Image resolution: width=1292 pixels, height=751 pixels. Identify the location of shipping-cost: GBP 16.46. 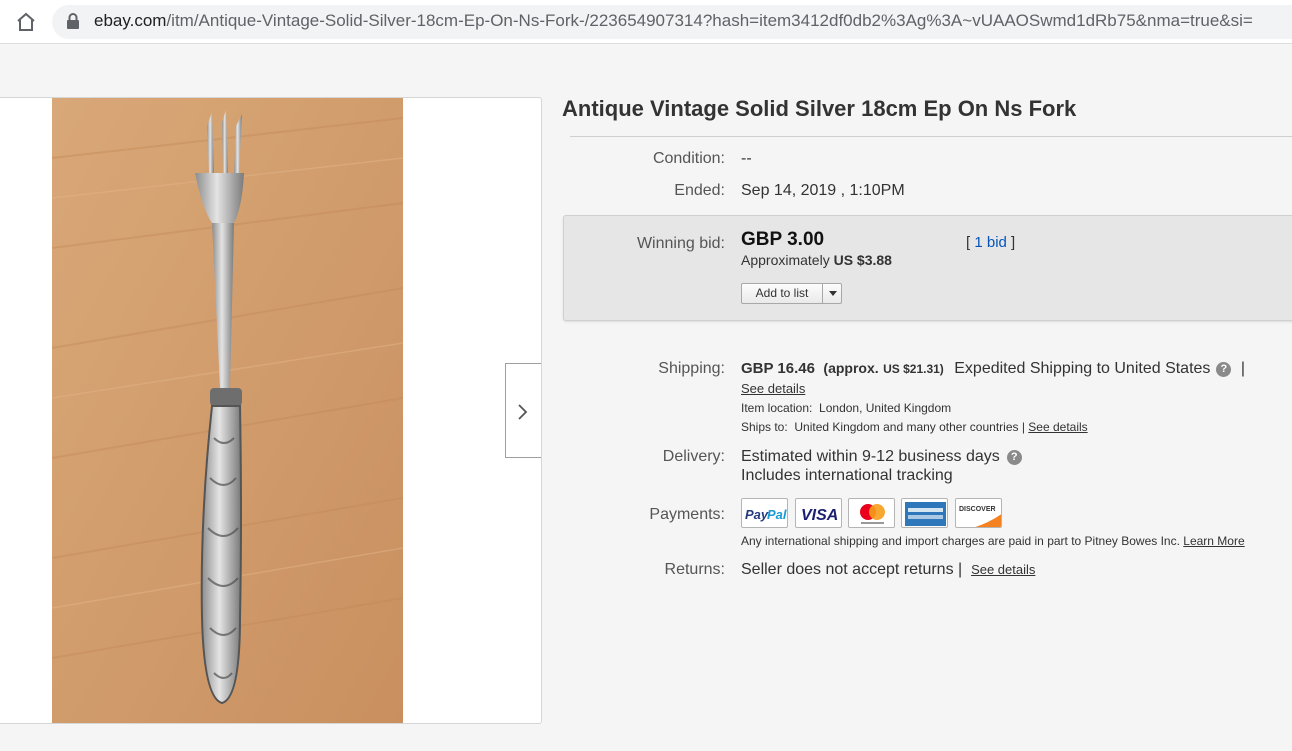
(778, 368).